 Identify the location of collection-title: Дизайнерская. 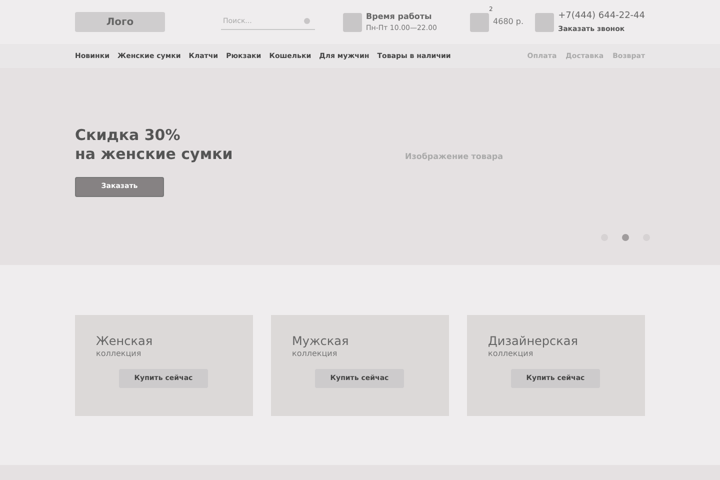
(533, 341).